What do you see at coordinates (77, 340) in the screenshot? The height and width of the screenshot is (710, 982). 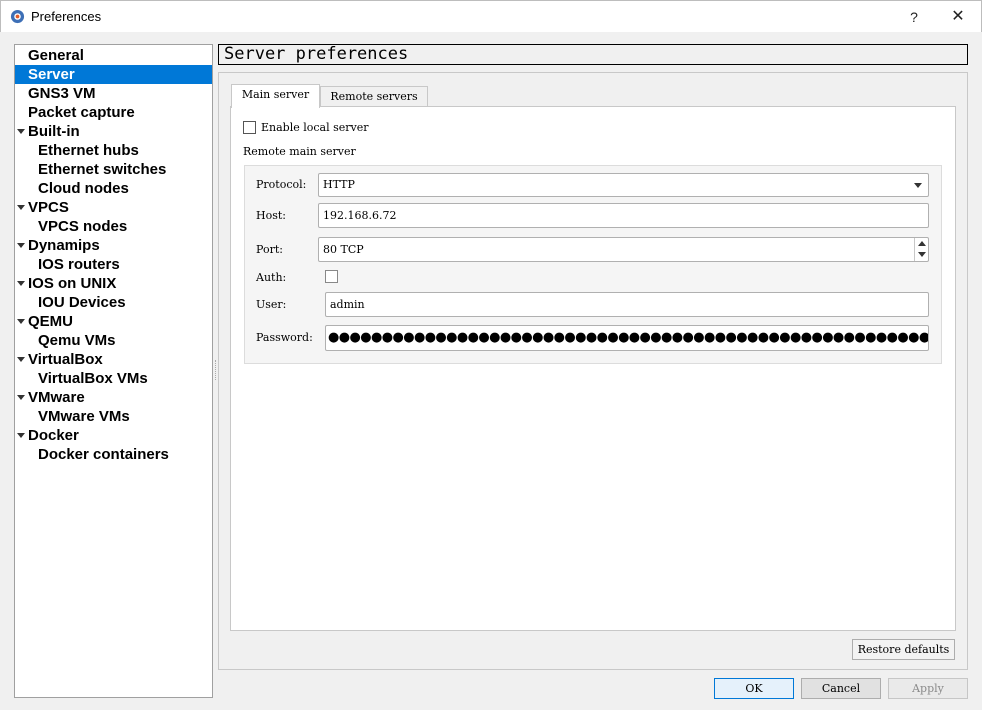 I see `sidebar-item-label: Qemu VMs` at bounding box center [77, 340].